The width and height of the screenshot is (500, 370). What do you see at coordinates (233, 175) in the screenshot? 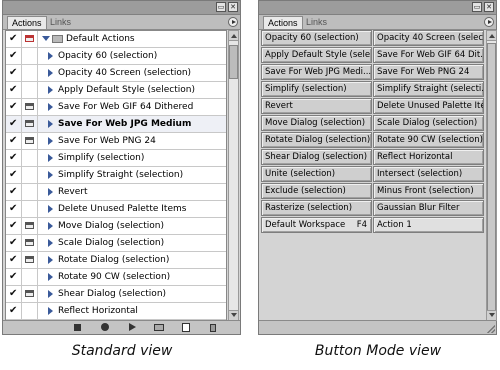
I see `list-scrollbar` at bounding box center [233, 175].